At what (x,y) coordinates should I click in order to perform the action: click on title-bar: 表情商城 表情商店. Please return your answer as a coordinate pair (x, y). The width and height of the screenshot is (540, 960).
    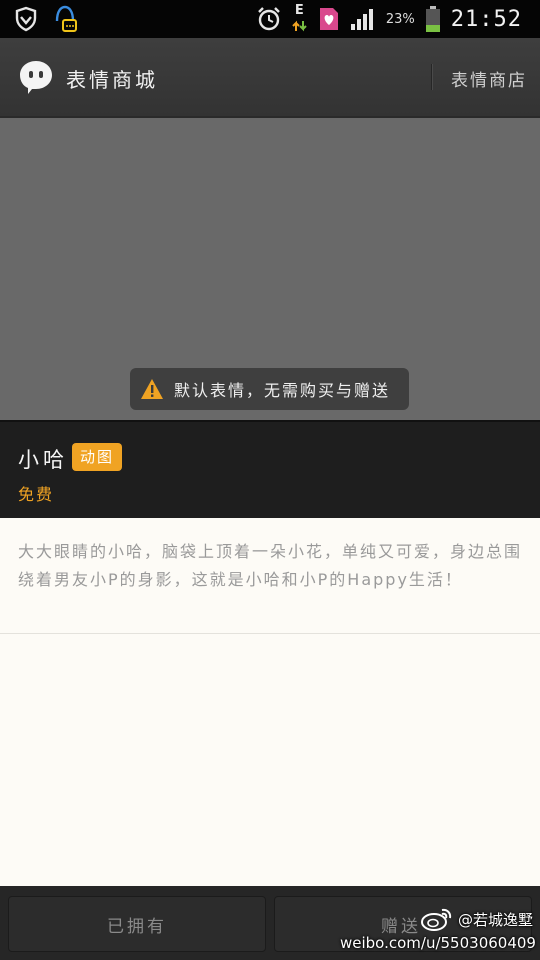
    Looking at the image, I should click on (270, 78).